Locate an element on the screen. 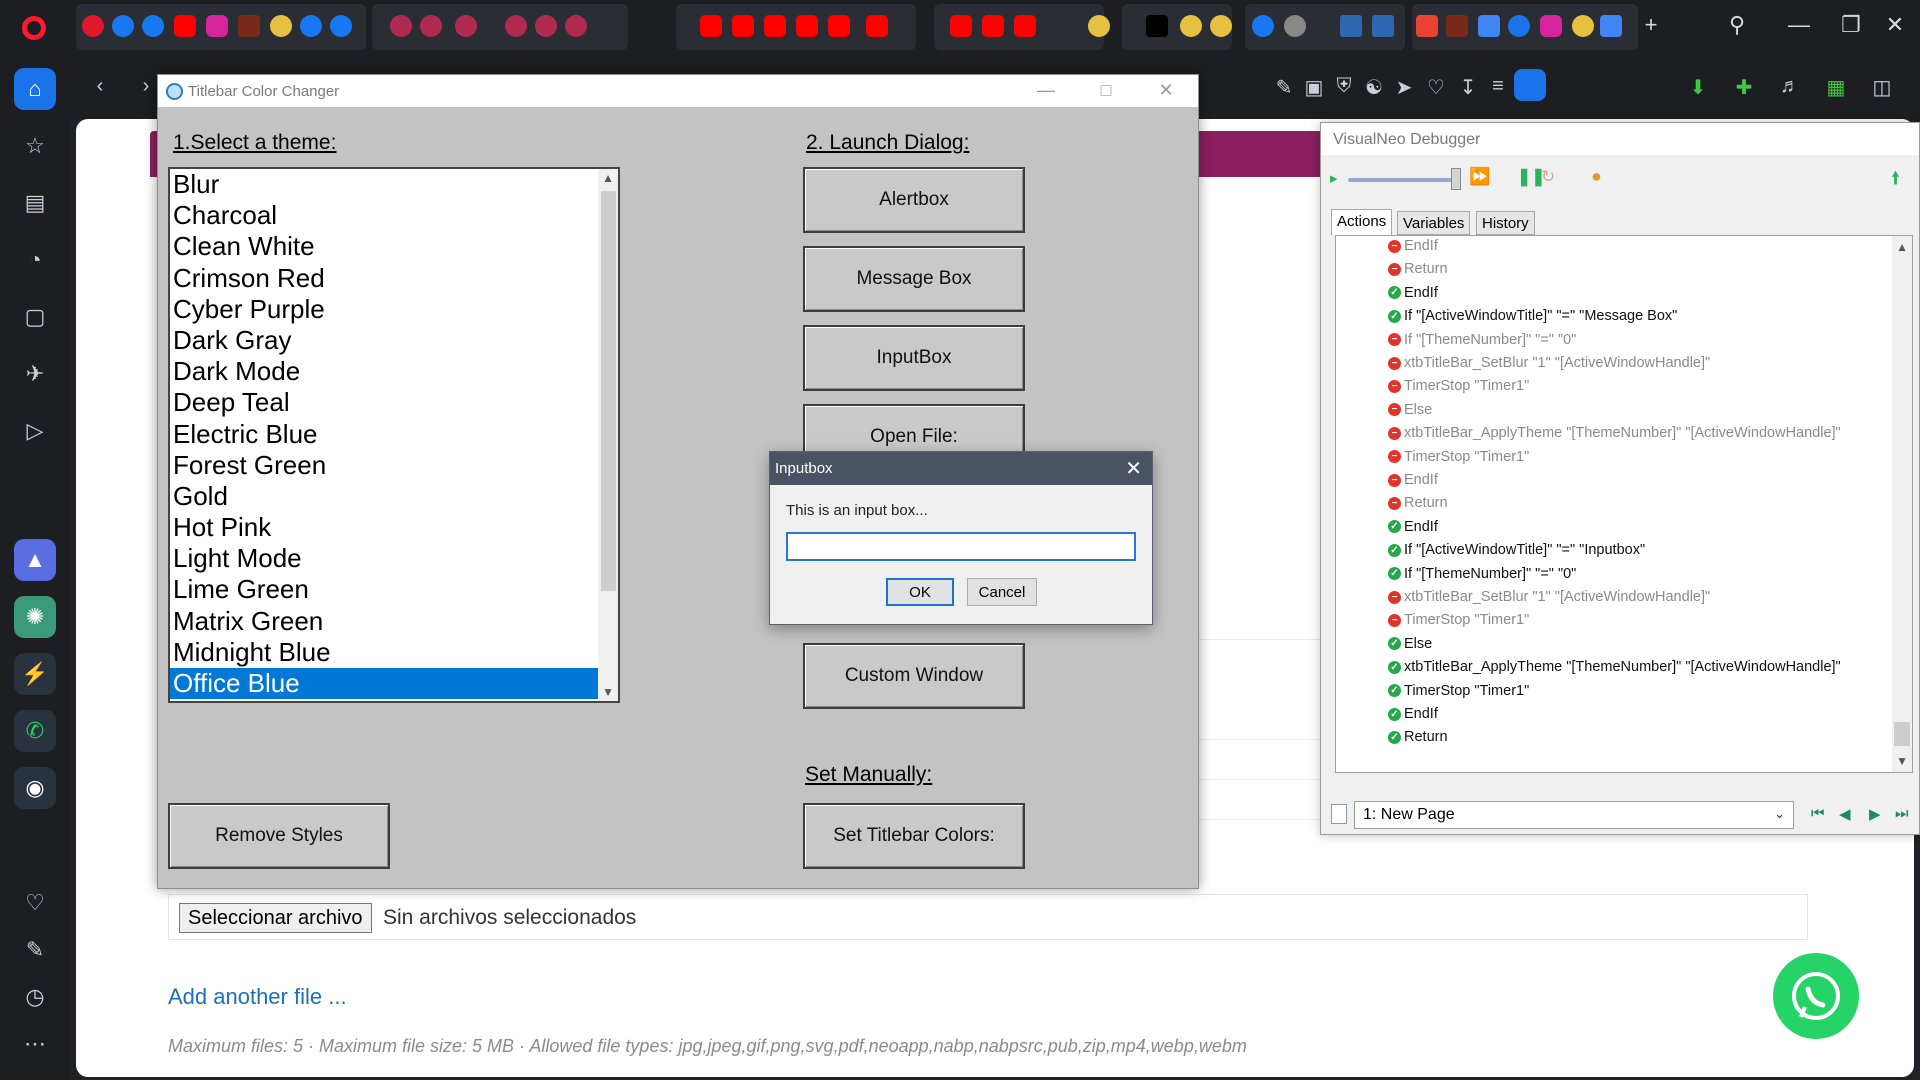 This screenshot has width=1920, height=1080. message-box-button: Message Box is located at coordinates (914, 279).